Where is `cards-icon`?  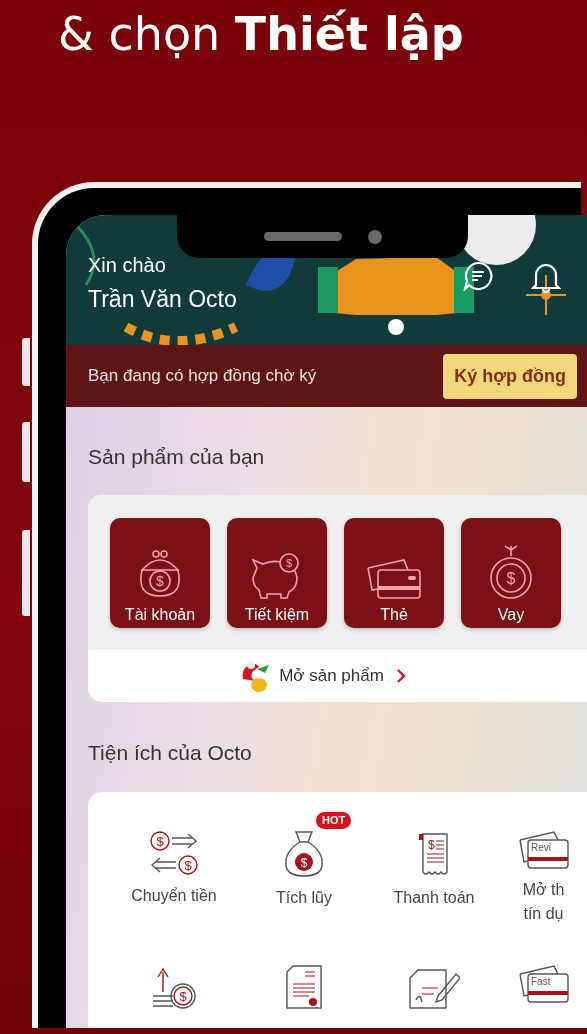 cards-icon is located at coordinates (394, 578).